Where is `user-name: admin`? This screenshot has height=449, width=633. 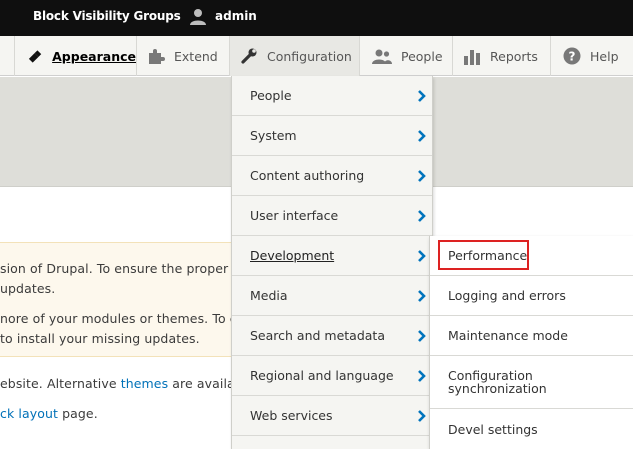 user-name: admin is located at coordinates (236, 16).